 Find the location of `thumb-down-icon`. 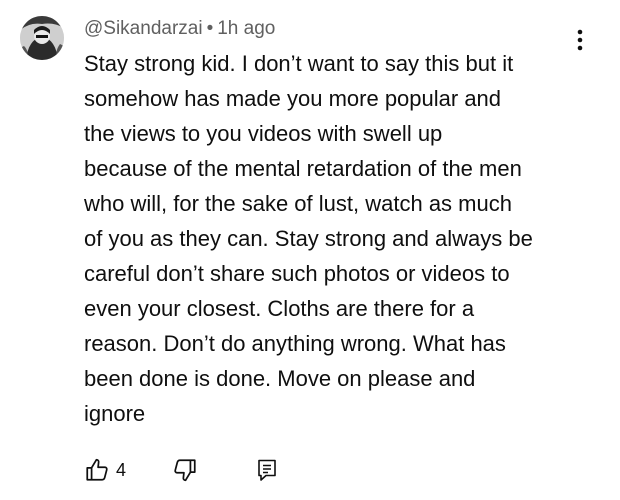

thumb-down-icon is located at coordinates (185, 470).